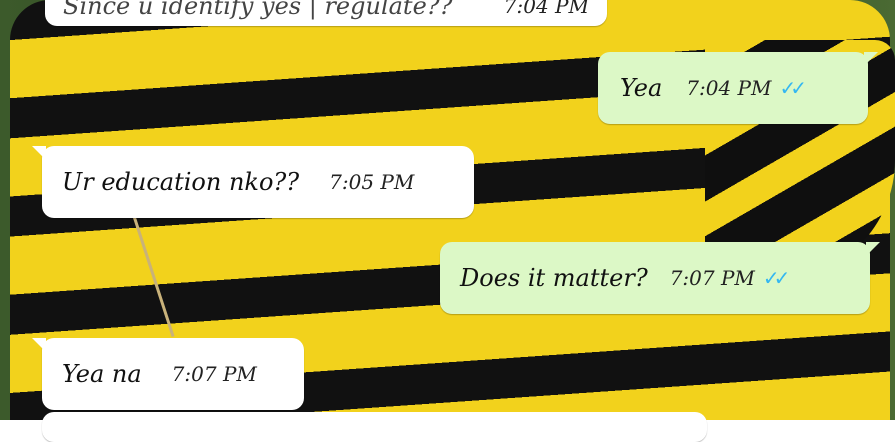 The image size is (895, 442). What do you see at coordinates (168, 374) in the screenshot?
I see `message-bubble-incoming: Yea na 7:07 PM` at bounding box center [168, 374].